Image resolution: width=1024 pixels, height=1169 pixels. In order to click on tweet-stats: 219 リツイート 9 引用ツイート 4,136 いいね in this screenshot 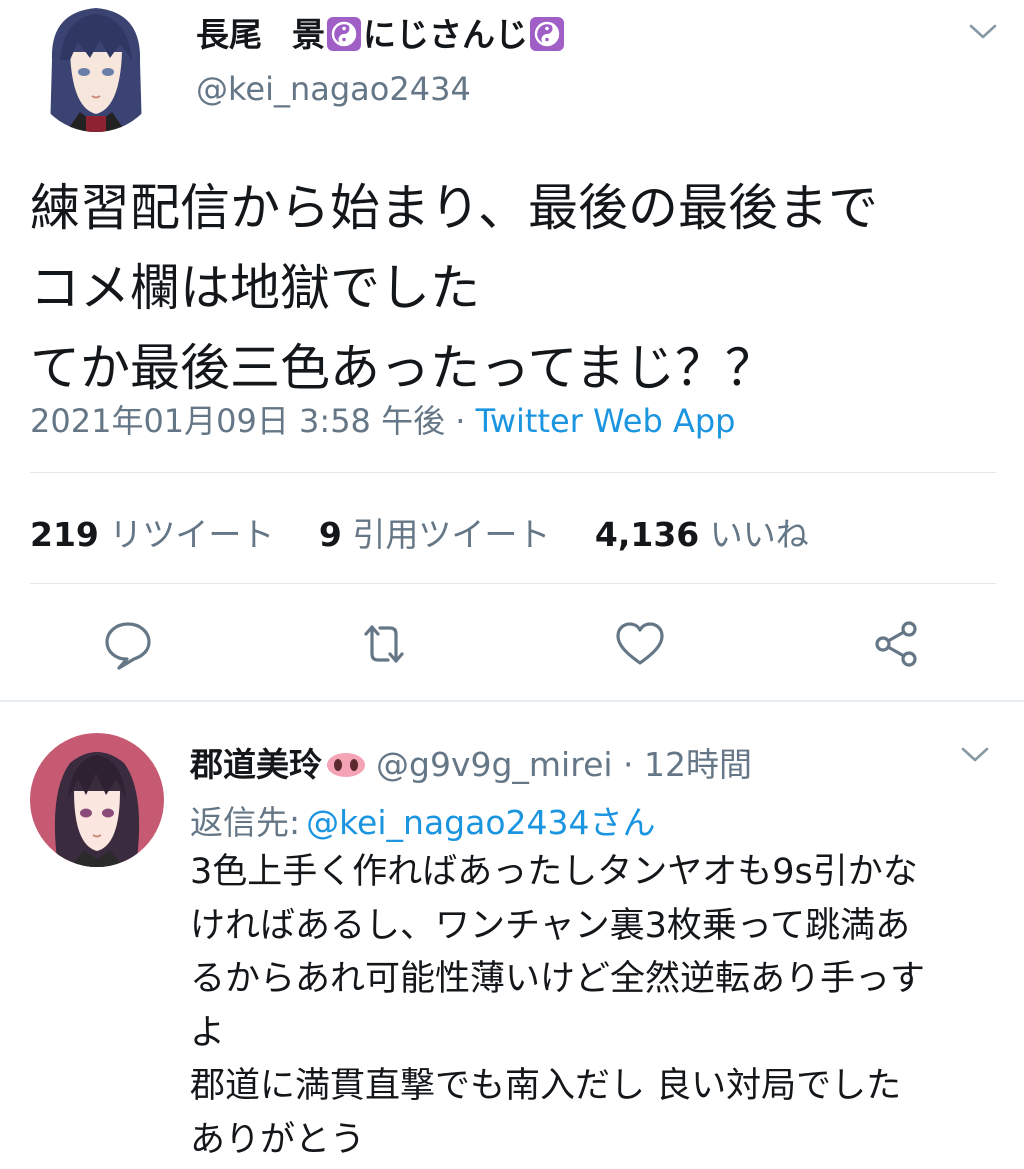, I will do `click(436, 532)`.